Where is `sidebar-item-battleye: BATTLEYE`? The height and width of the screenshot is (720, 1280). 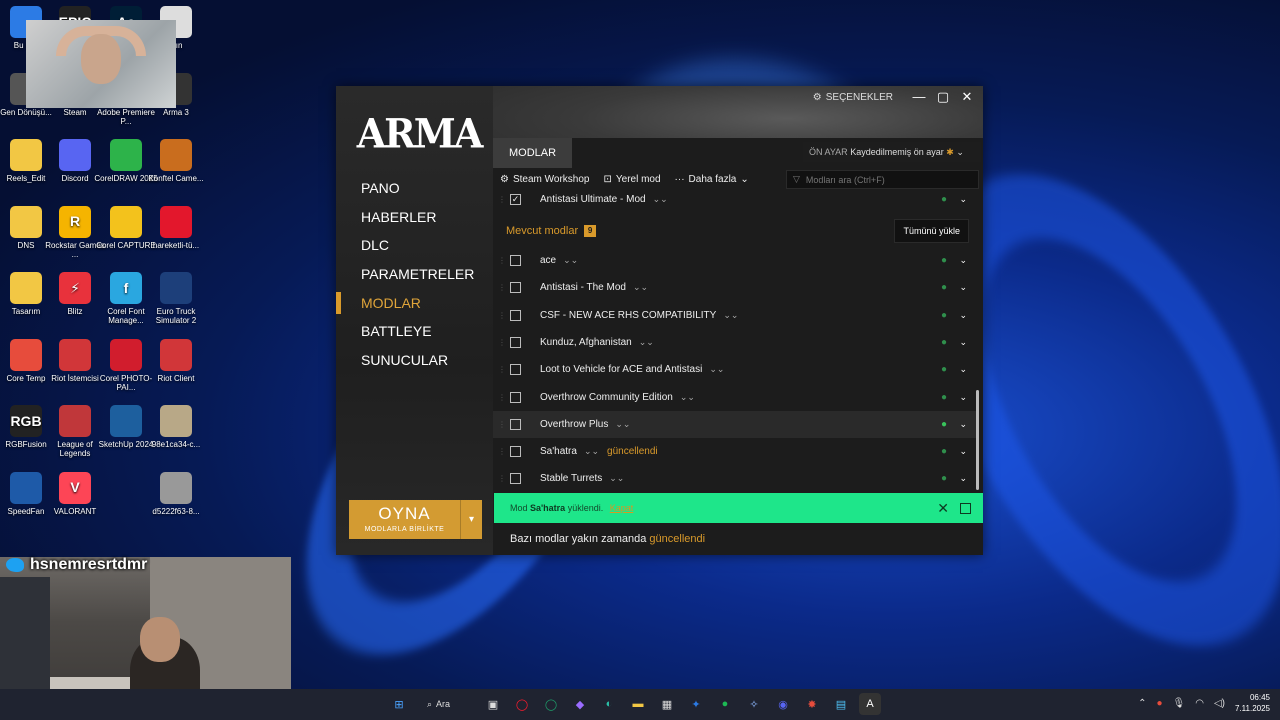
sidebar-item-battleye: BATTLEYE is located at coordinates (414, 331).